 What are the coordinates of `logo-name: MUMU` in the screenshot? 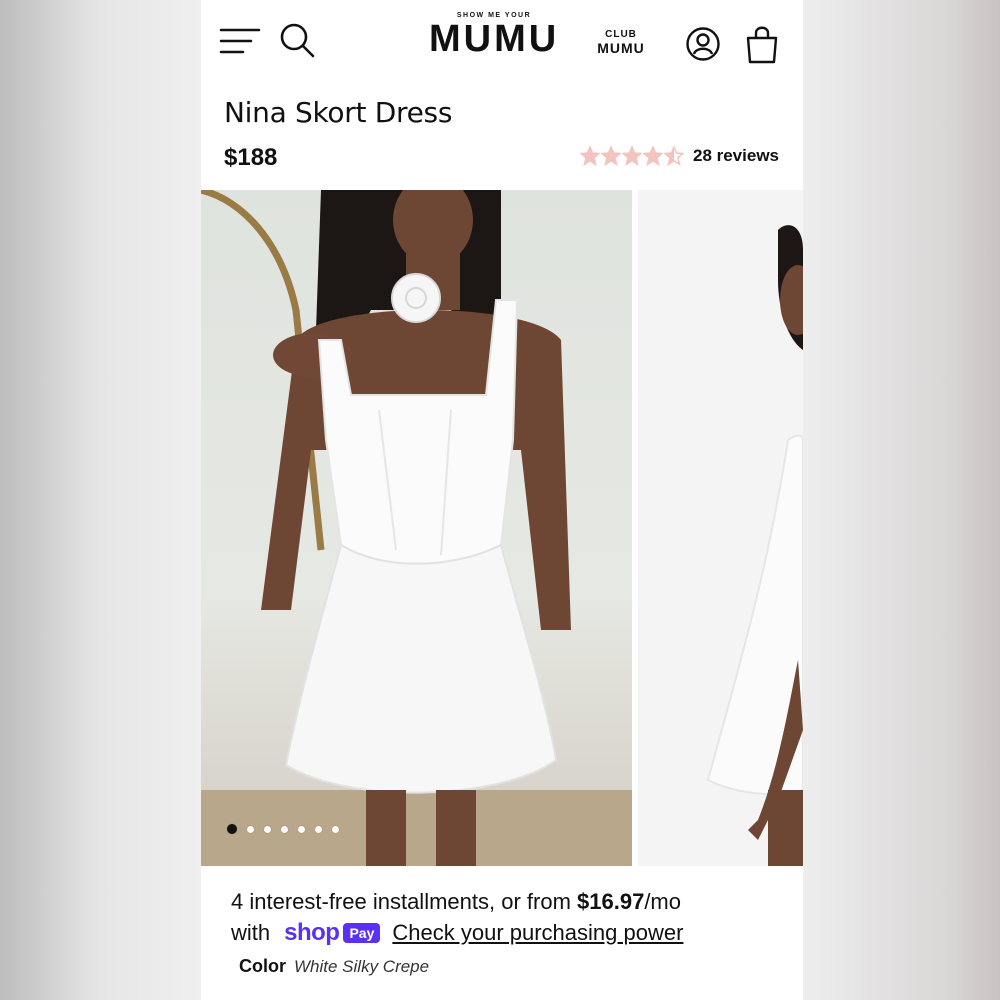 It's located at (494, 39).